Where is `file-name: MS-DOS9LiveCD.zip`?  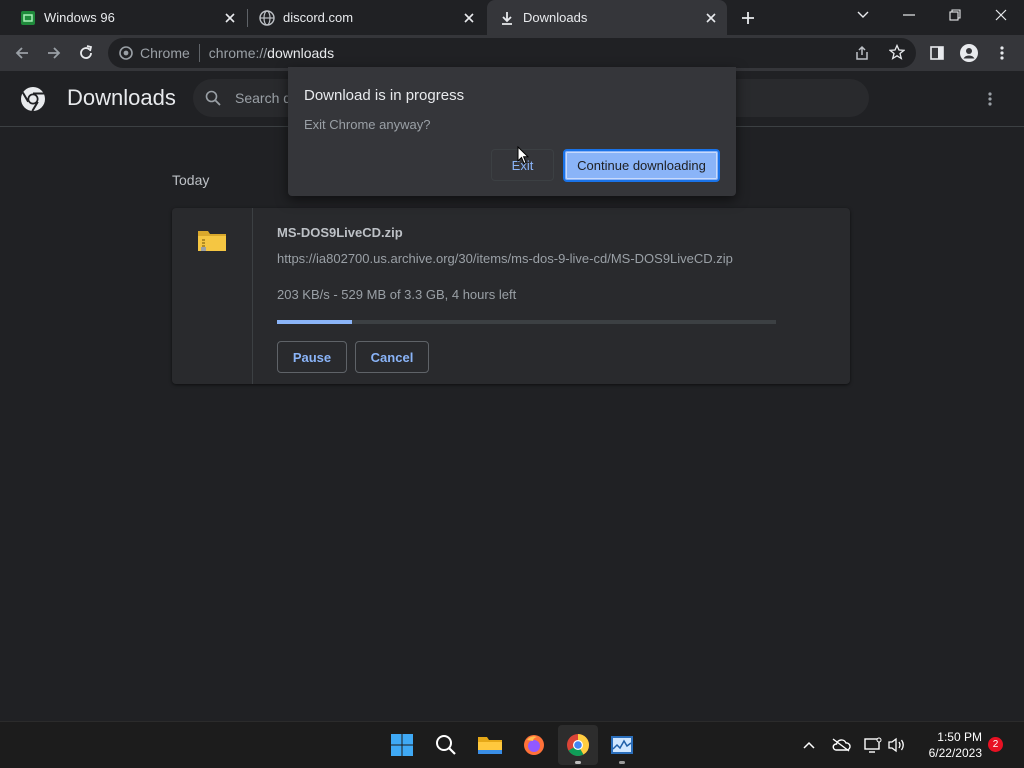 file-name: MS-DOS9LiveCD.zip is located at coordinates (340, 232).